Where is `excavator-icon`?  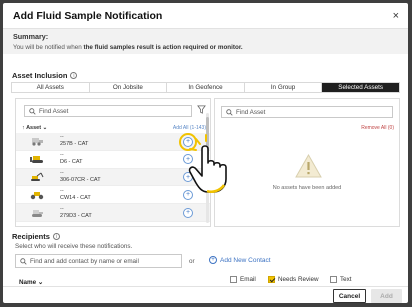 excavator-icon is located at coordinates (37, 176).